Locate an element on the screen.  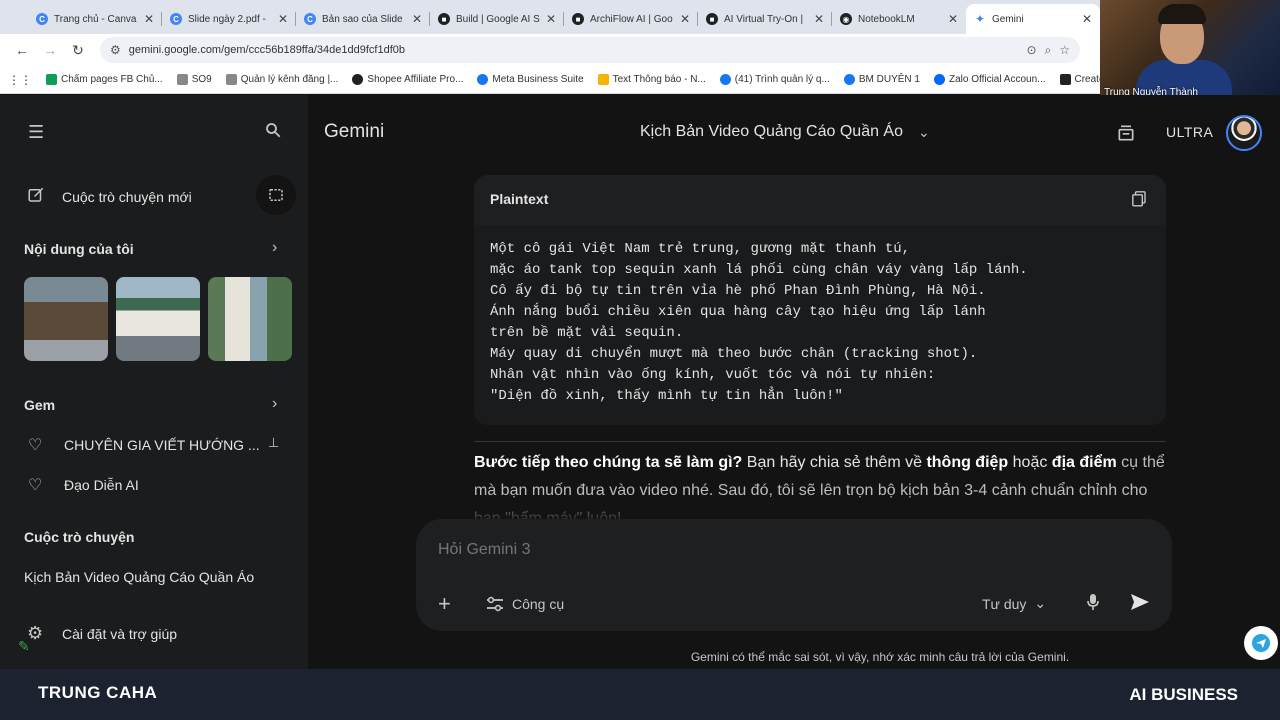
browser-tab: ■ ArchiFlow AI | Goo ✕ is located at coordinates (631, 19).